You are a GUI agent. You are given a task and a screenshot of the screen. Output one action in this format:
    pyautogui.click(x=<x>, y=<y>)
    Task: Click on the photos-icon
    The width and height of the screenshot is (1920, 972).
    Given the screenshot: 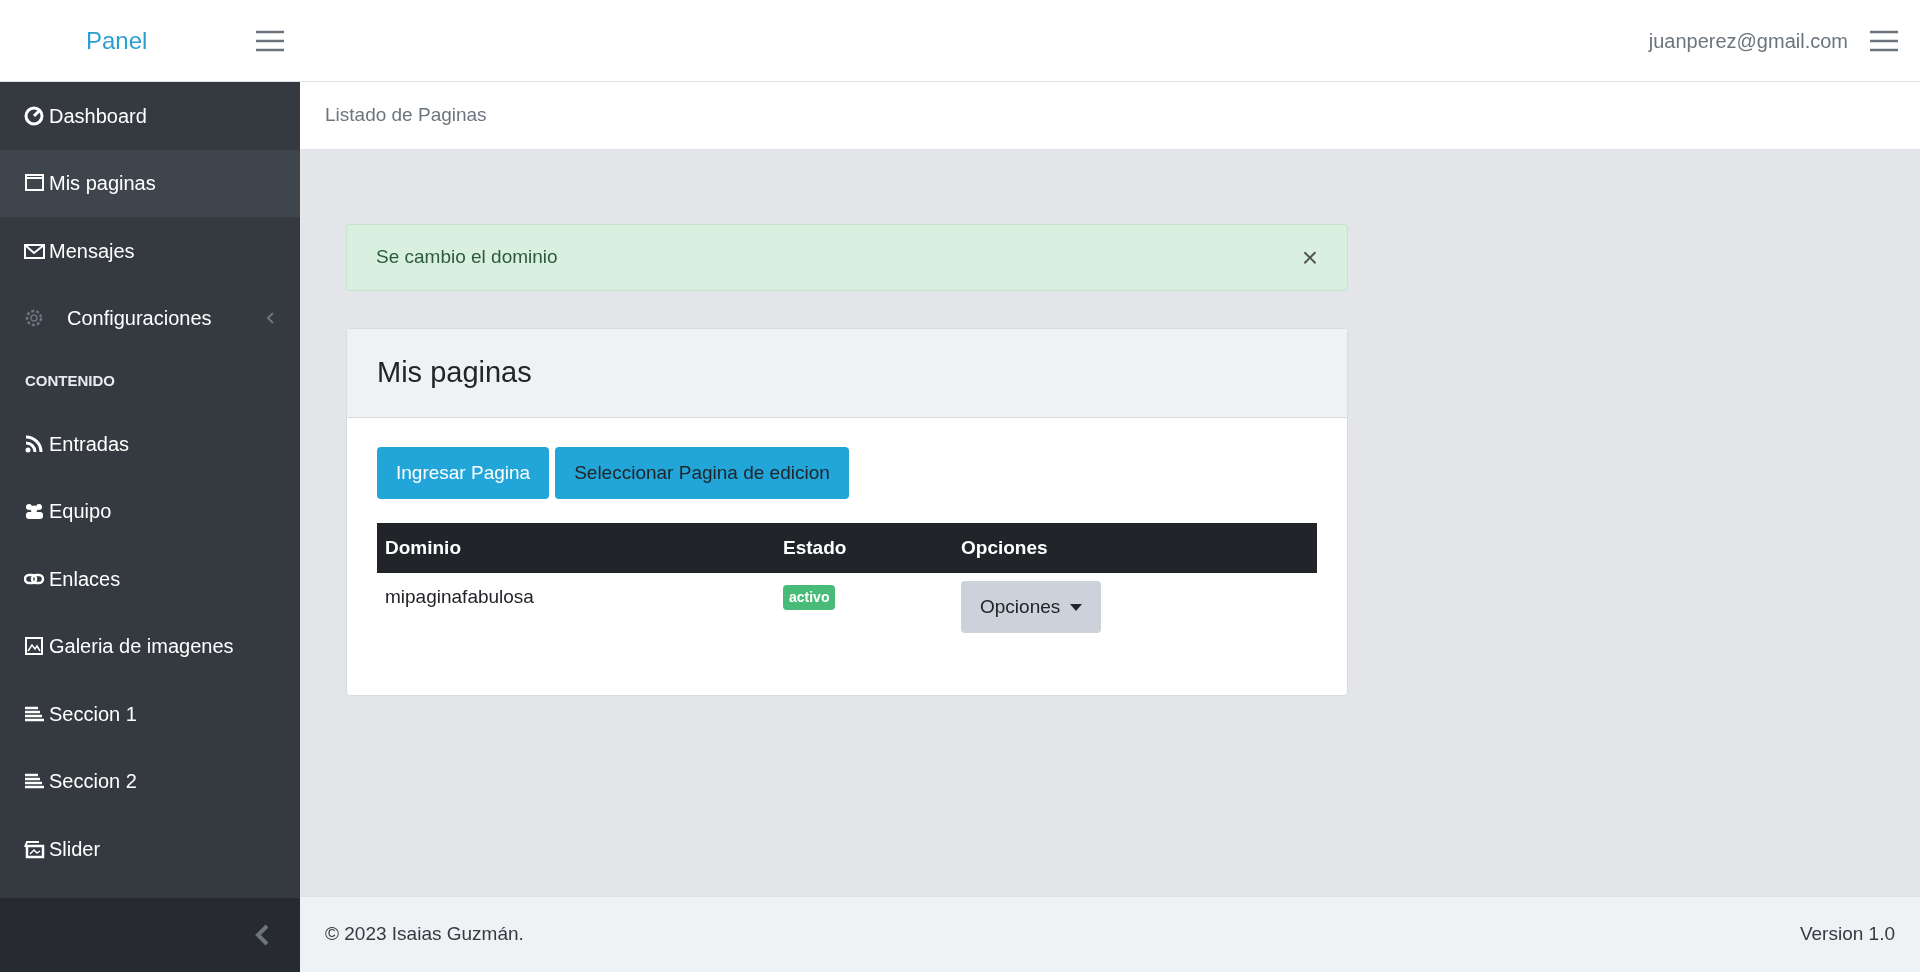 What is the action you would take?
    pyautogui.click(x=34, y=848)
    